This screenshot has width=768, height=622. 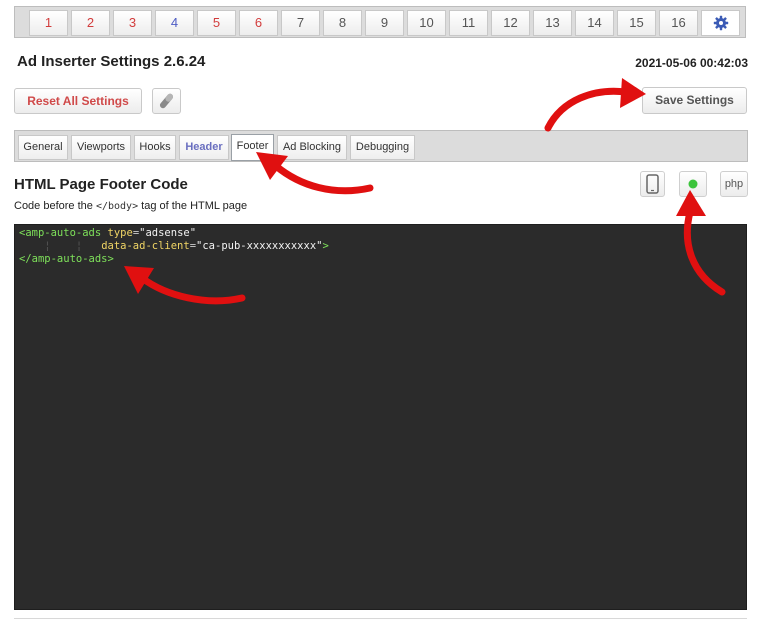 I want to click on block-tab-9: 9, so click(x=384, y=23).